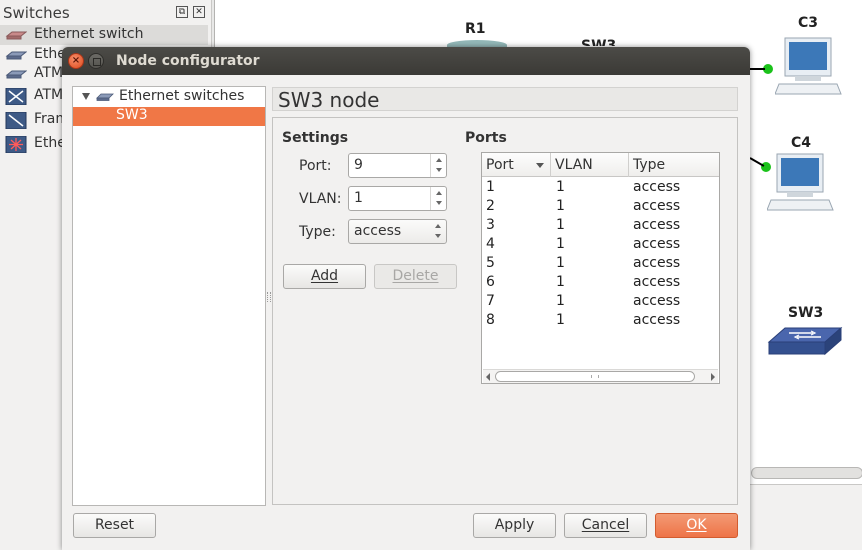 The image size is (862, 550). I want to click on vlan-label: VLAN:, so click(320, 199).